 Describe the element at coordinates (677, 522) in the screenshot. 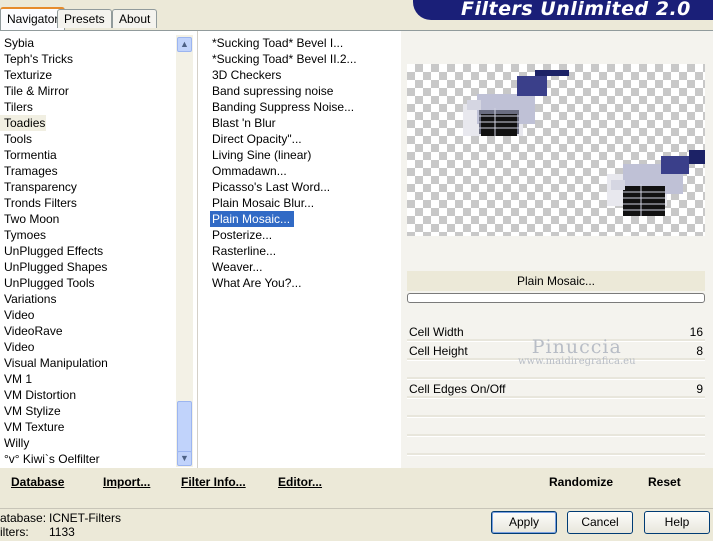

I see `help-button: Help` at that location.